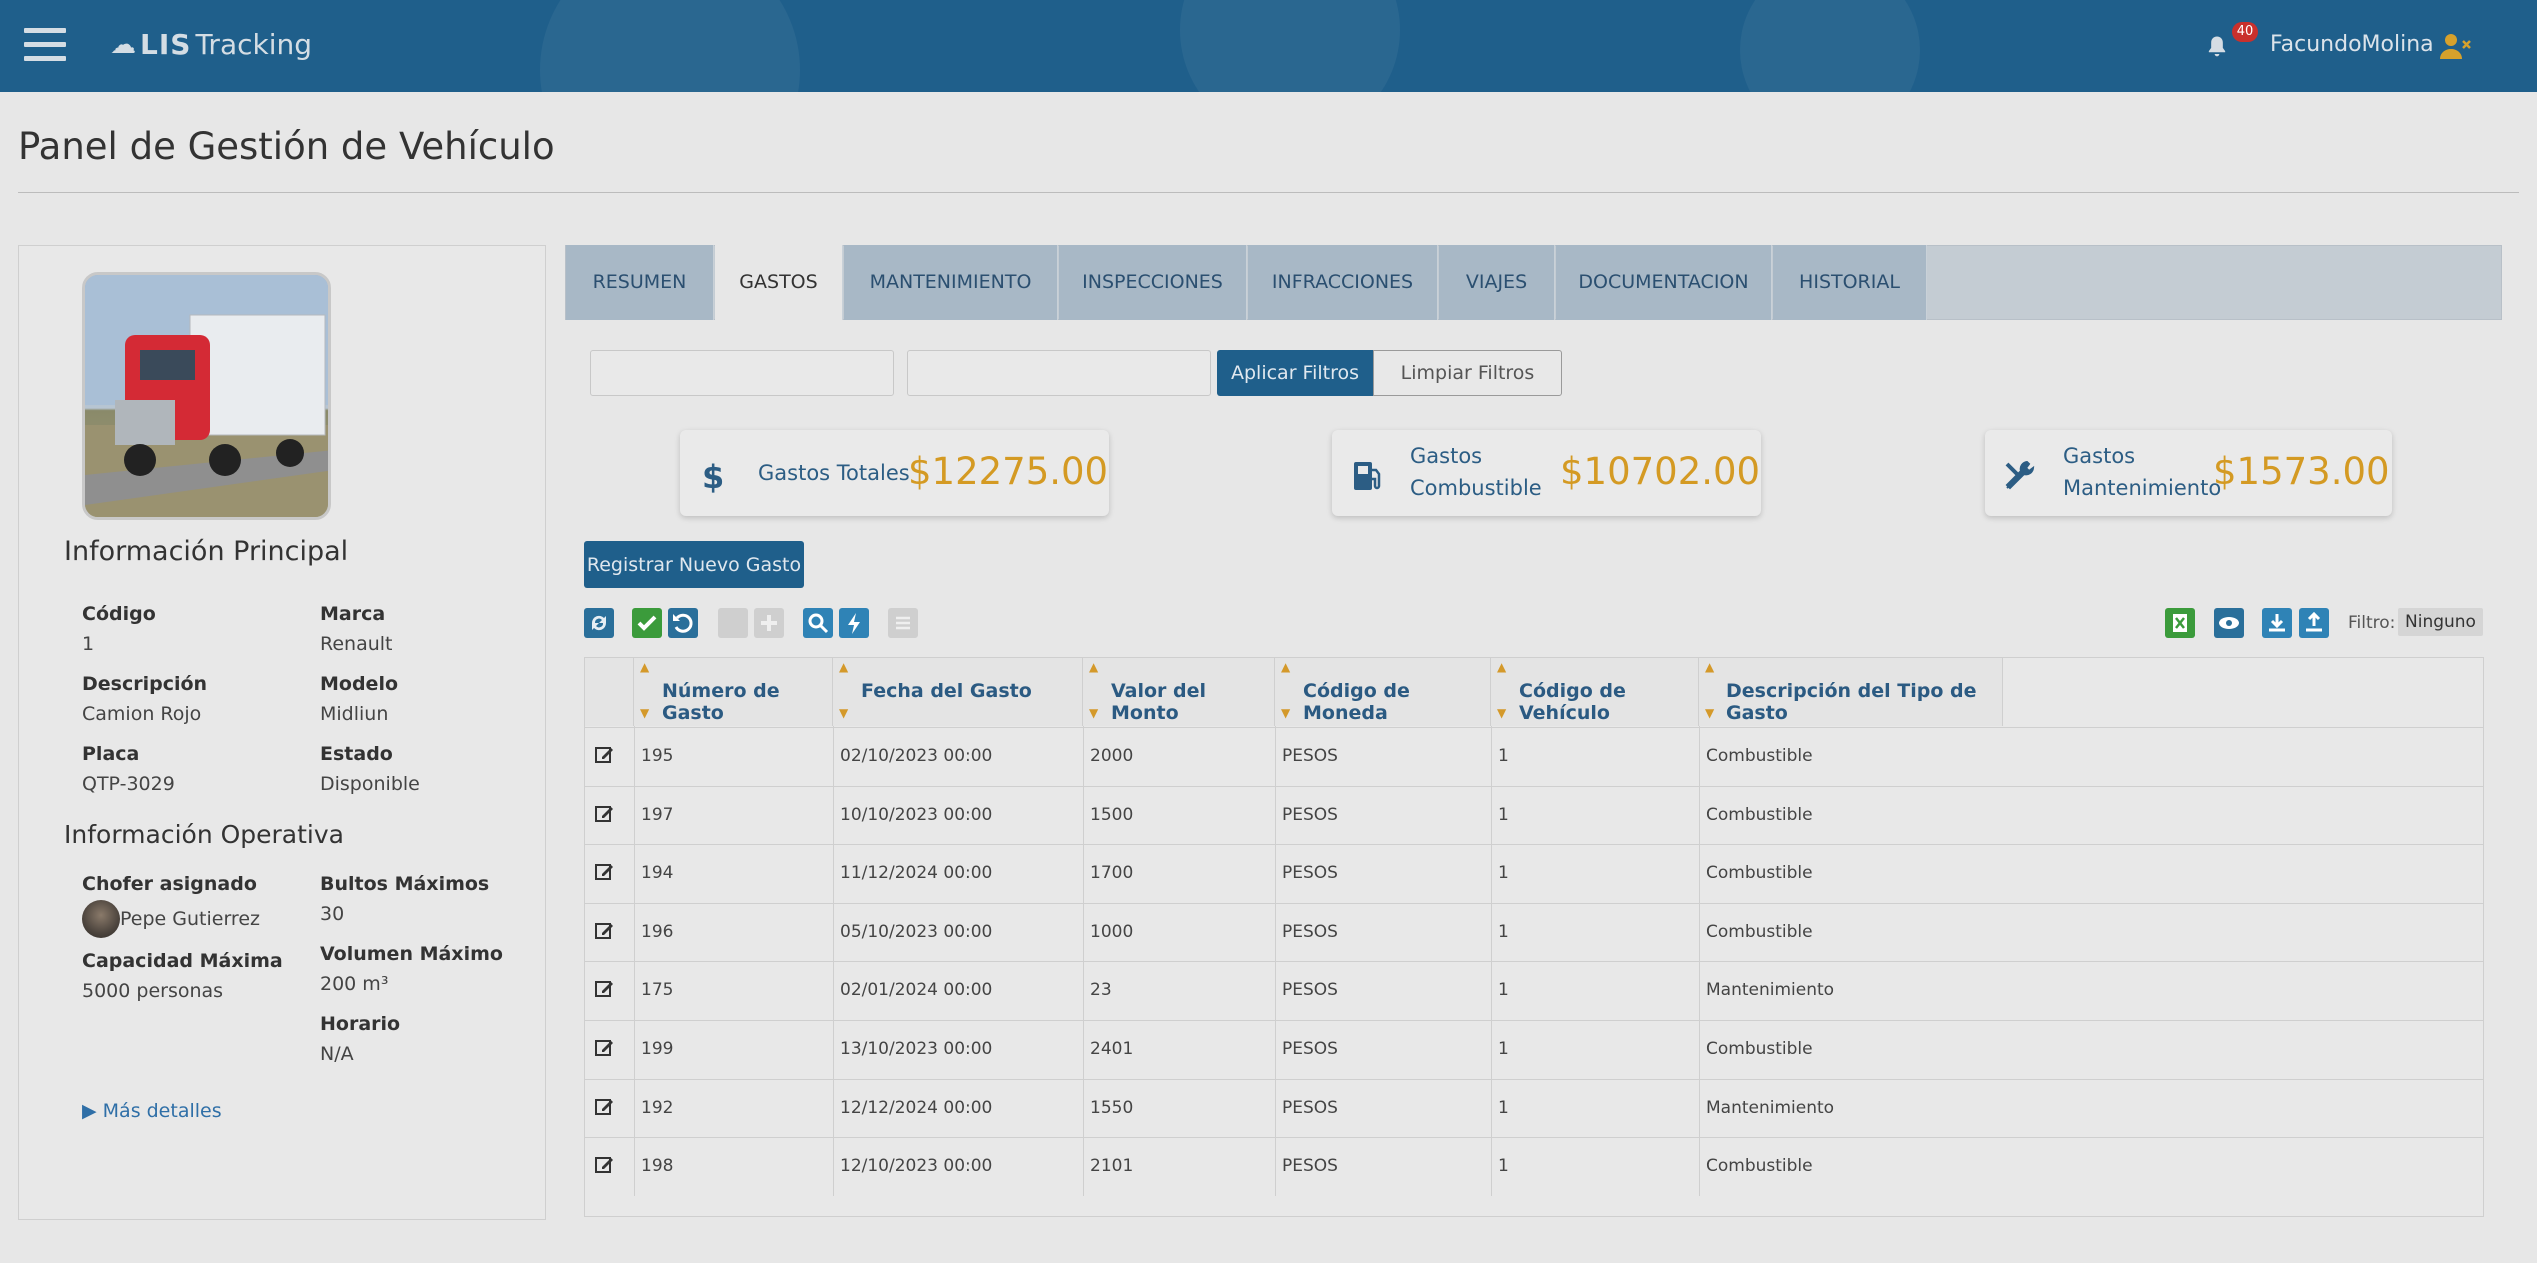 This screenshot has width=2537, height=1263. I want to click on tab-historial: HISTORIAL, so click(1850, 282).